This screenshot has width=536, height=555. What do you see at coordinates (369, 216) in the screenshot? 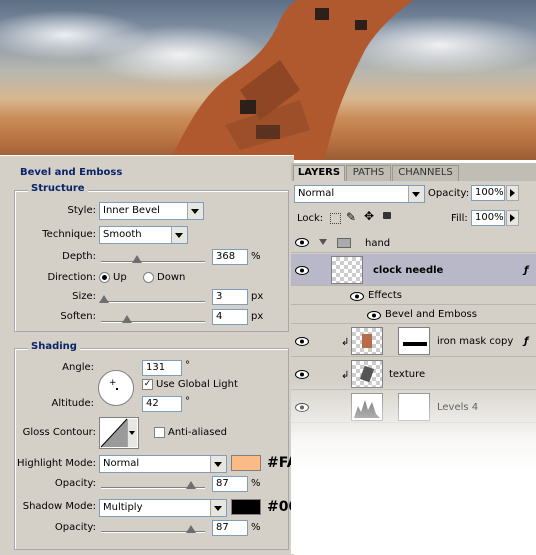
I see `move-icon: ✥` at bounding box center [369, 216].